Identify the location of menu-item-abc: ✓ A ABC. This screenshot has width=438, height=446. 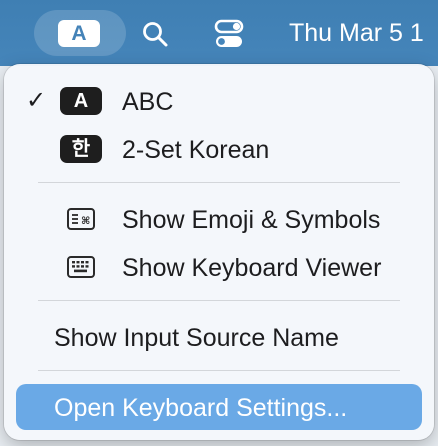
(219, 101).